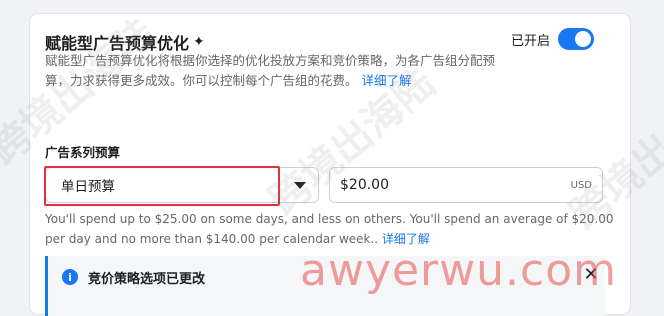 Image resolution: width=664 pixels, height=316 pixels. What do you see at coordinates (199, 42) in the screenshot?
I see `sparkle-icon: ✦` at bounding box center [199, 42].